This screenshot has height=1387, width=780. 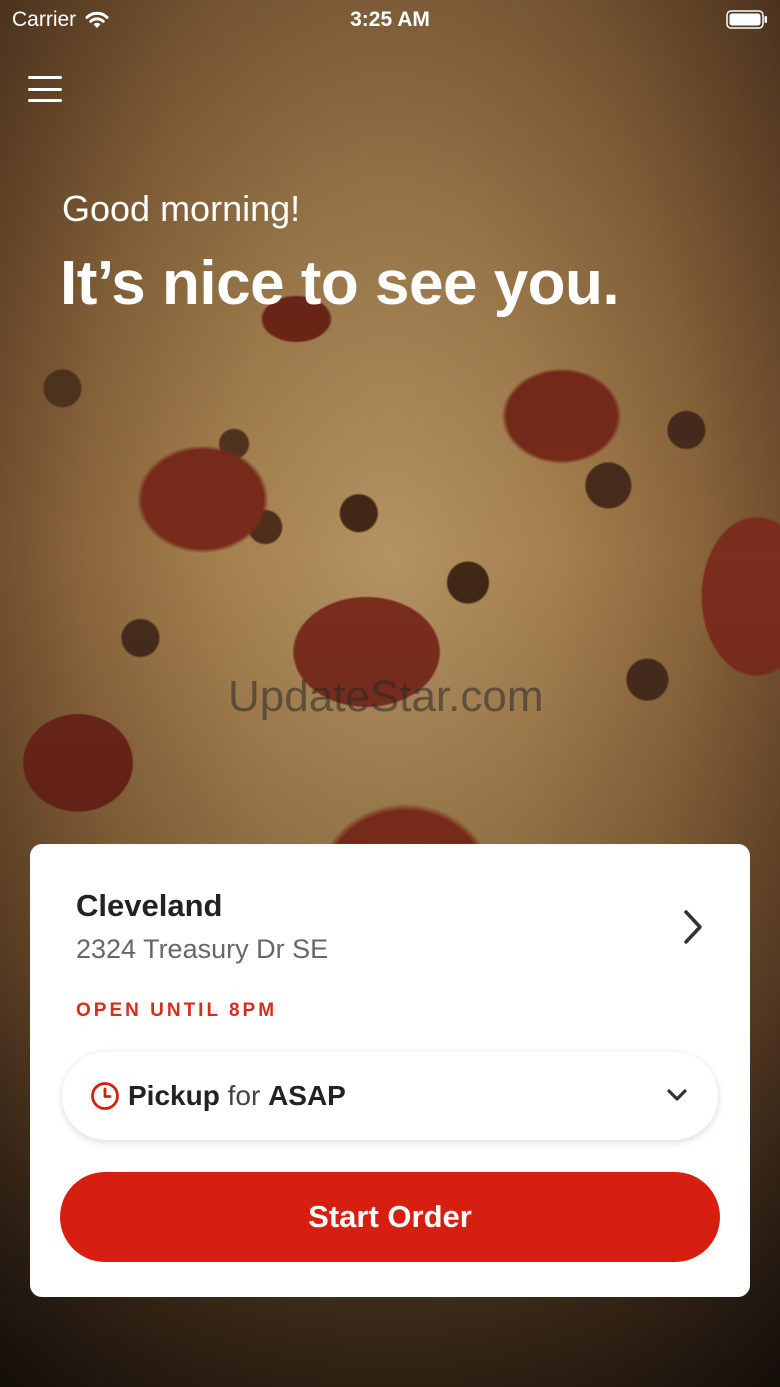 What do you see at coordinates (390, 1096) in the screenshot?
I see `order-mode-dropdown: Pickup for ASAP` at bounding box center [390, 1096].